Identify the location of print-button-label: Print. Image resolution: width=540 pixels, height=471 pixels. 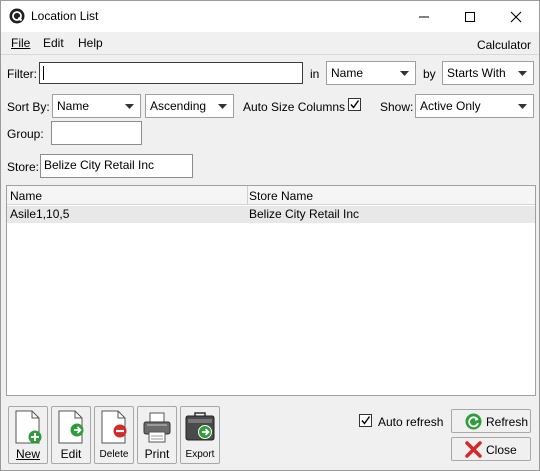
(157, 454).